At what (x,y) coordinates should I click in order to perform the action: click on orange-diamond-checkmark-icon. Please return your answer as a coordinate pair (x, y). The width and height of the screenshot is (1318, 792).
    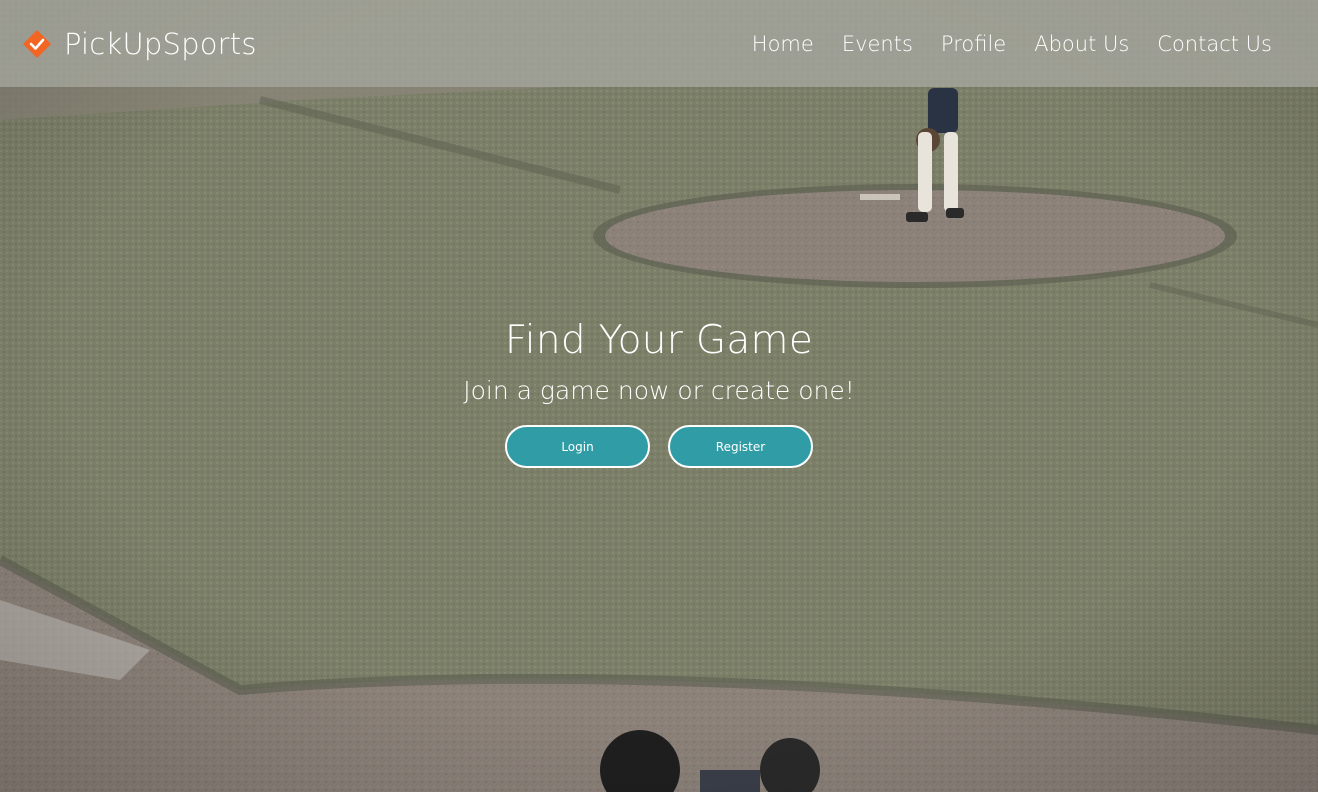
    Looking at the image, I should click on (37, 44).